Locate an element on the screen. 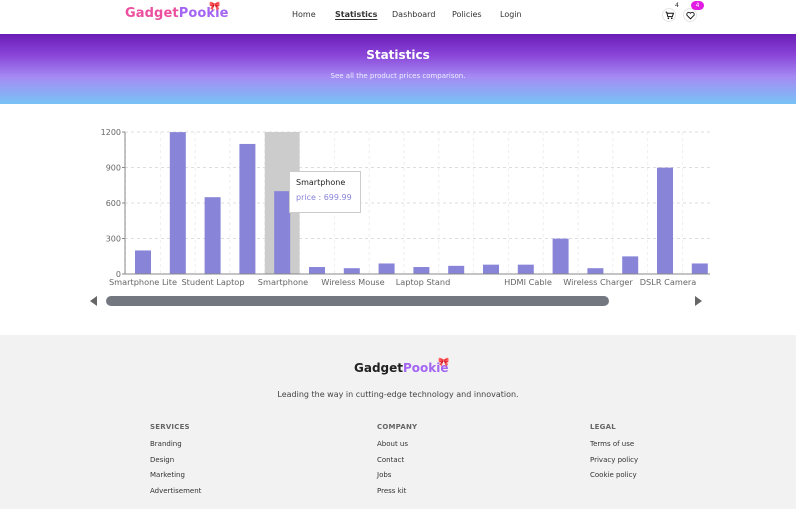 This screenshot has height=509, width=796. chart-scroll-right-arrow is located at coordinates (698, 301).